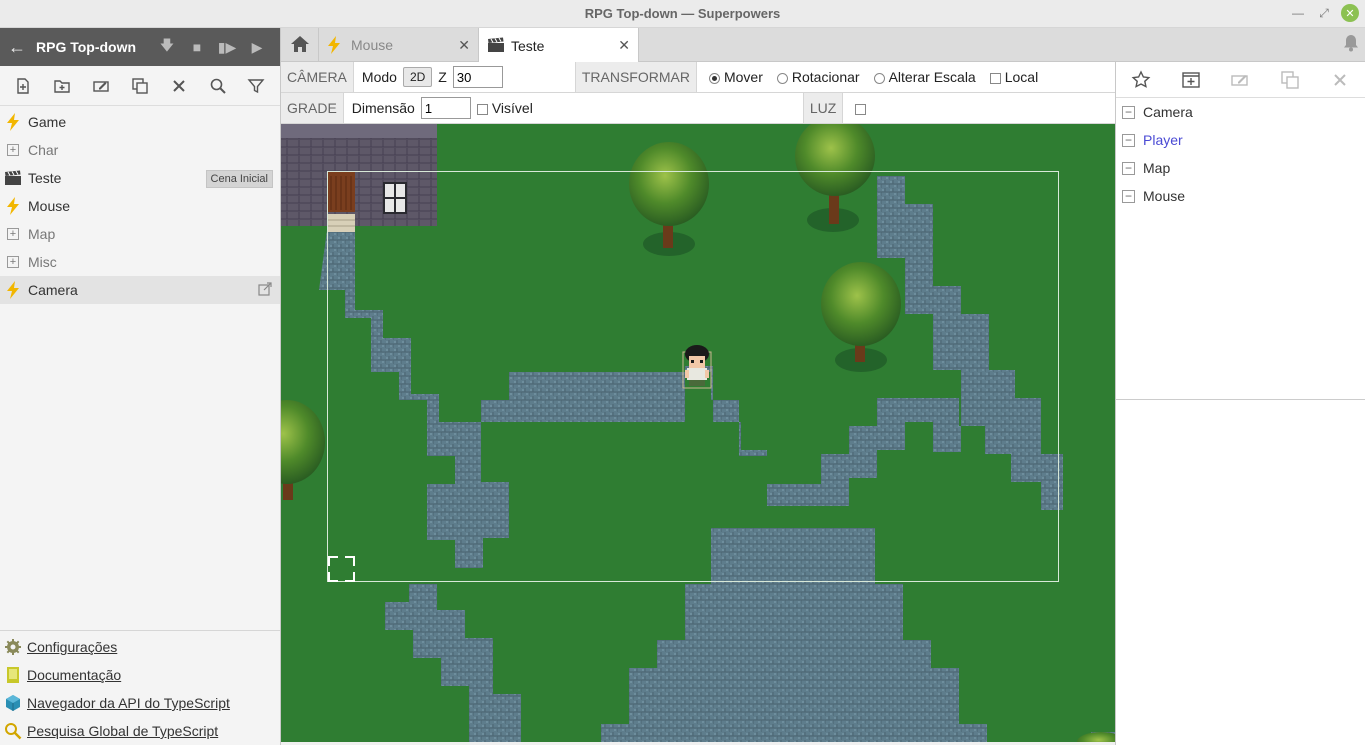  What do you see at coordinates (101, 86) in the screenshot?
I see `rename-icon` at bounding box center [101, 86].